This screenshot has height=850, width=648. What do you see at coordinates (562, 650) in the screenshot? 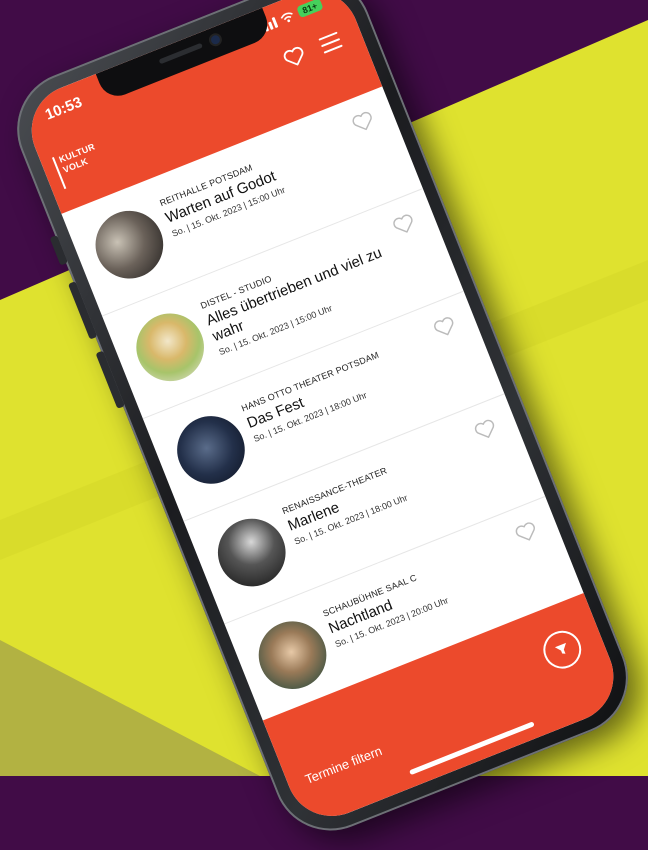
I see `filter-funnel-icon` at bounding box center [562, 650].